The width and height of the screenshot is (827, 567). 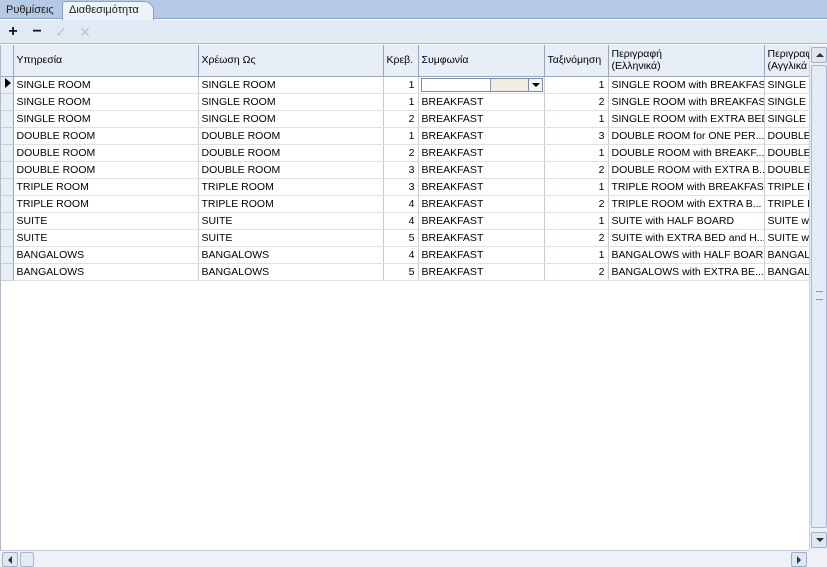 What do you see at coordinates (576, 136) in the screenshot?
I see `cell-sort: 3` at bounding box center [576, 136].